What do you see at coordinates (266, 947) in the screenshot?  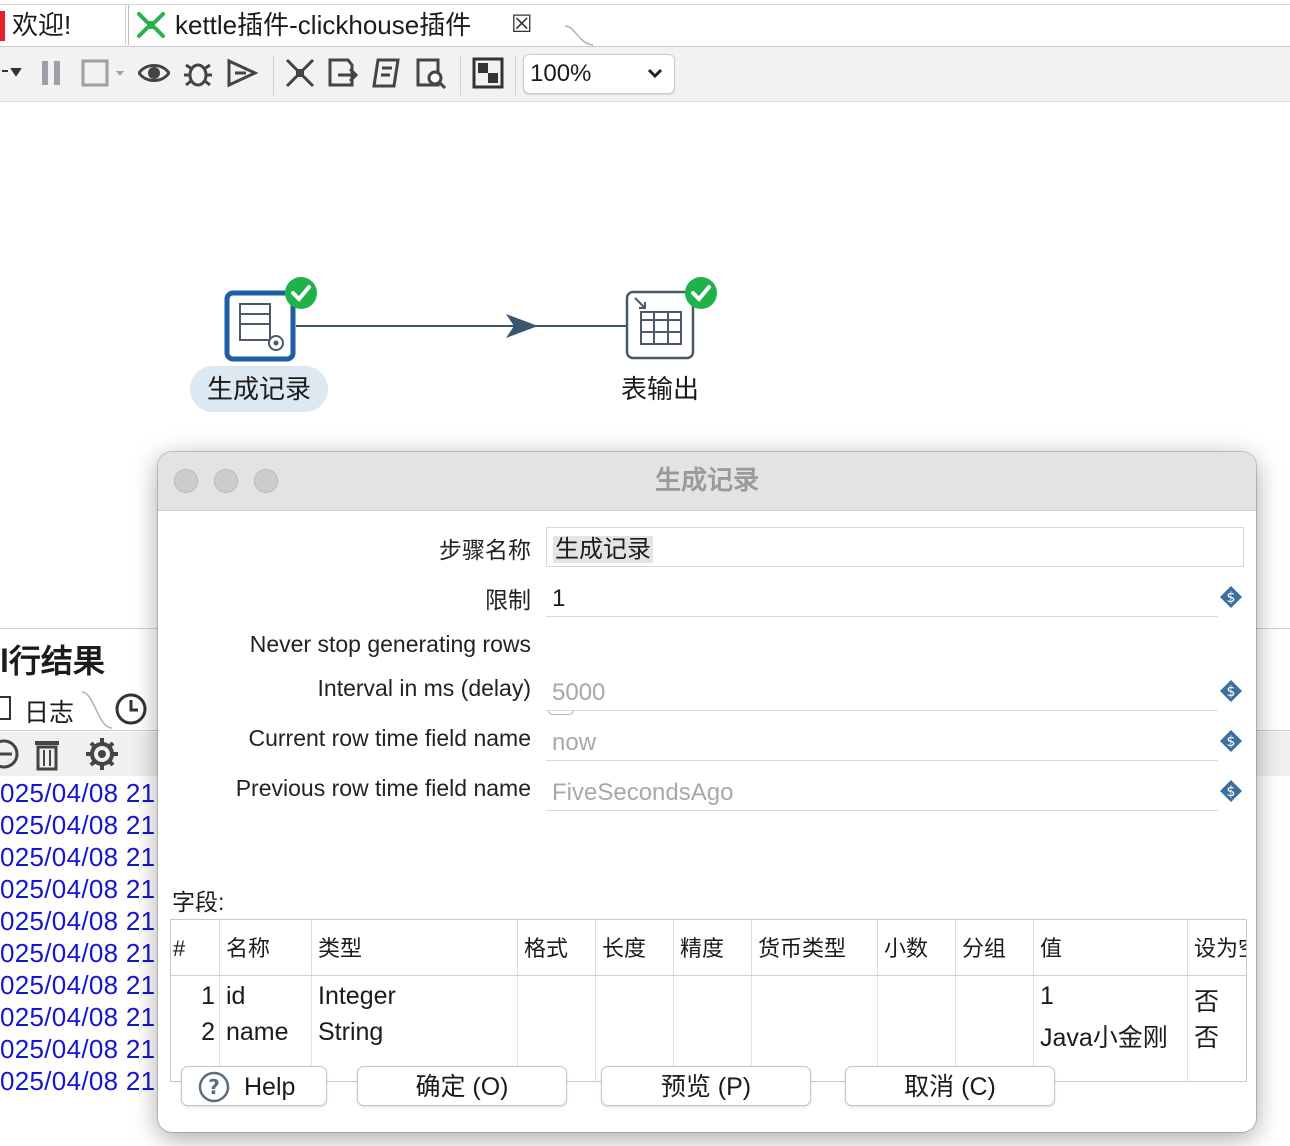 I see `column-header-name: 名称` at bounding box center [266, 947].